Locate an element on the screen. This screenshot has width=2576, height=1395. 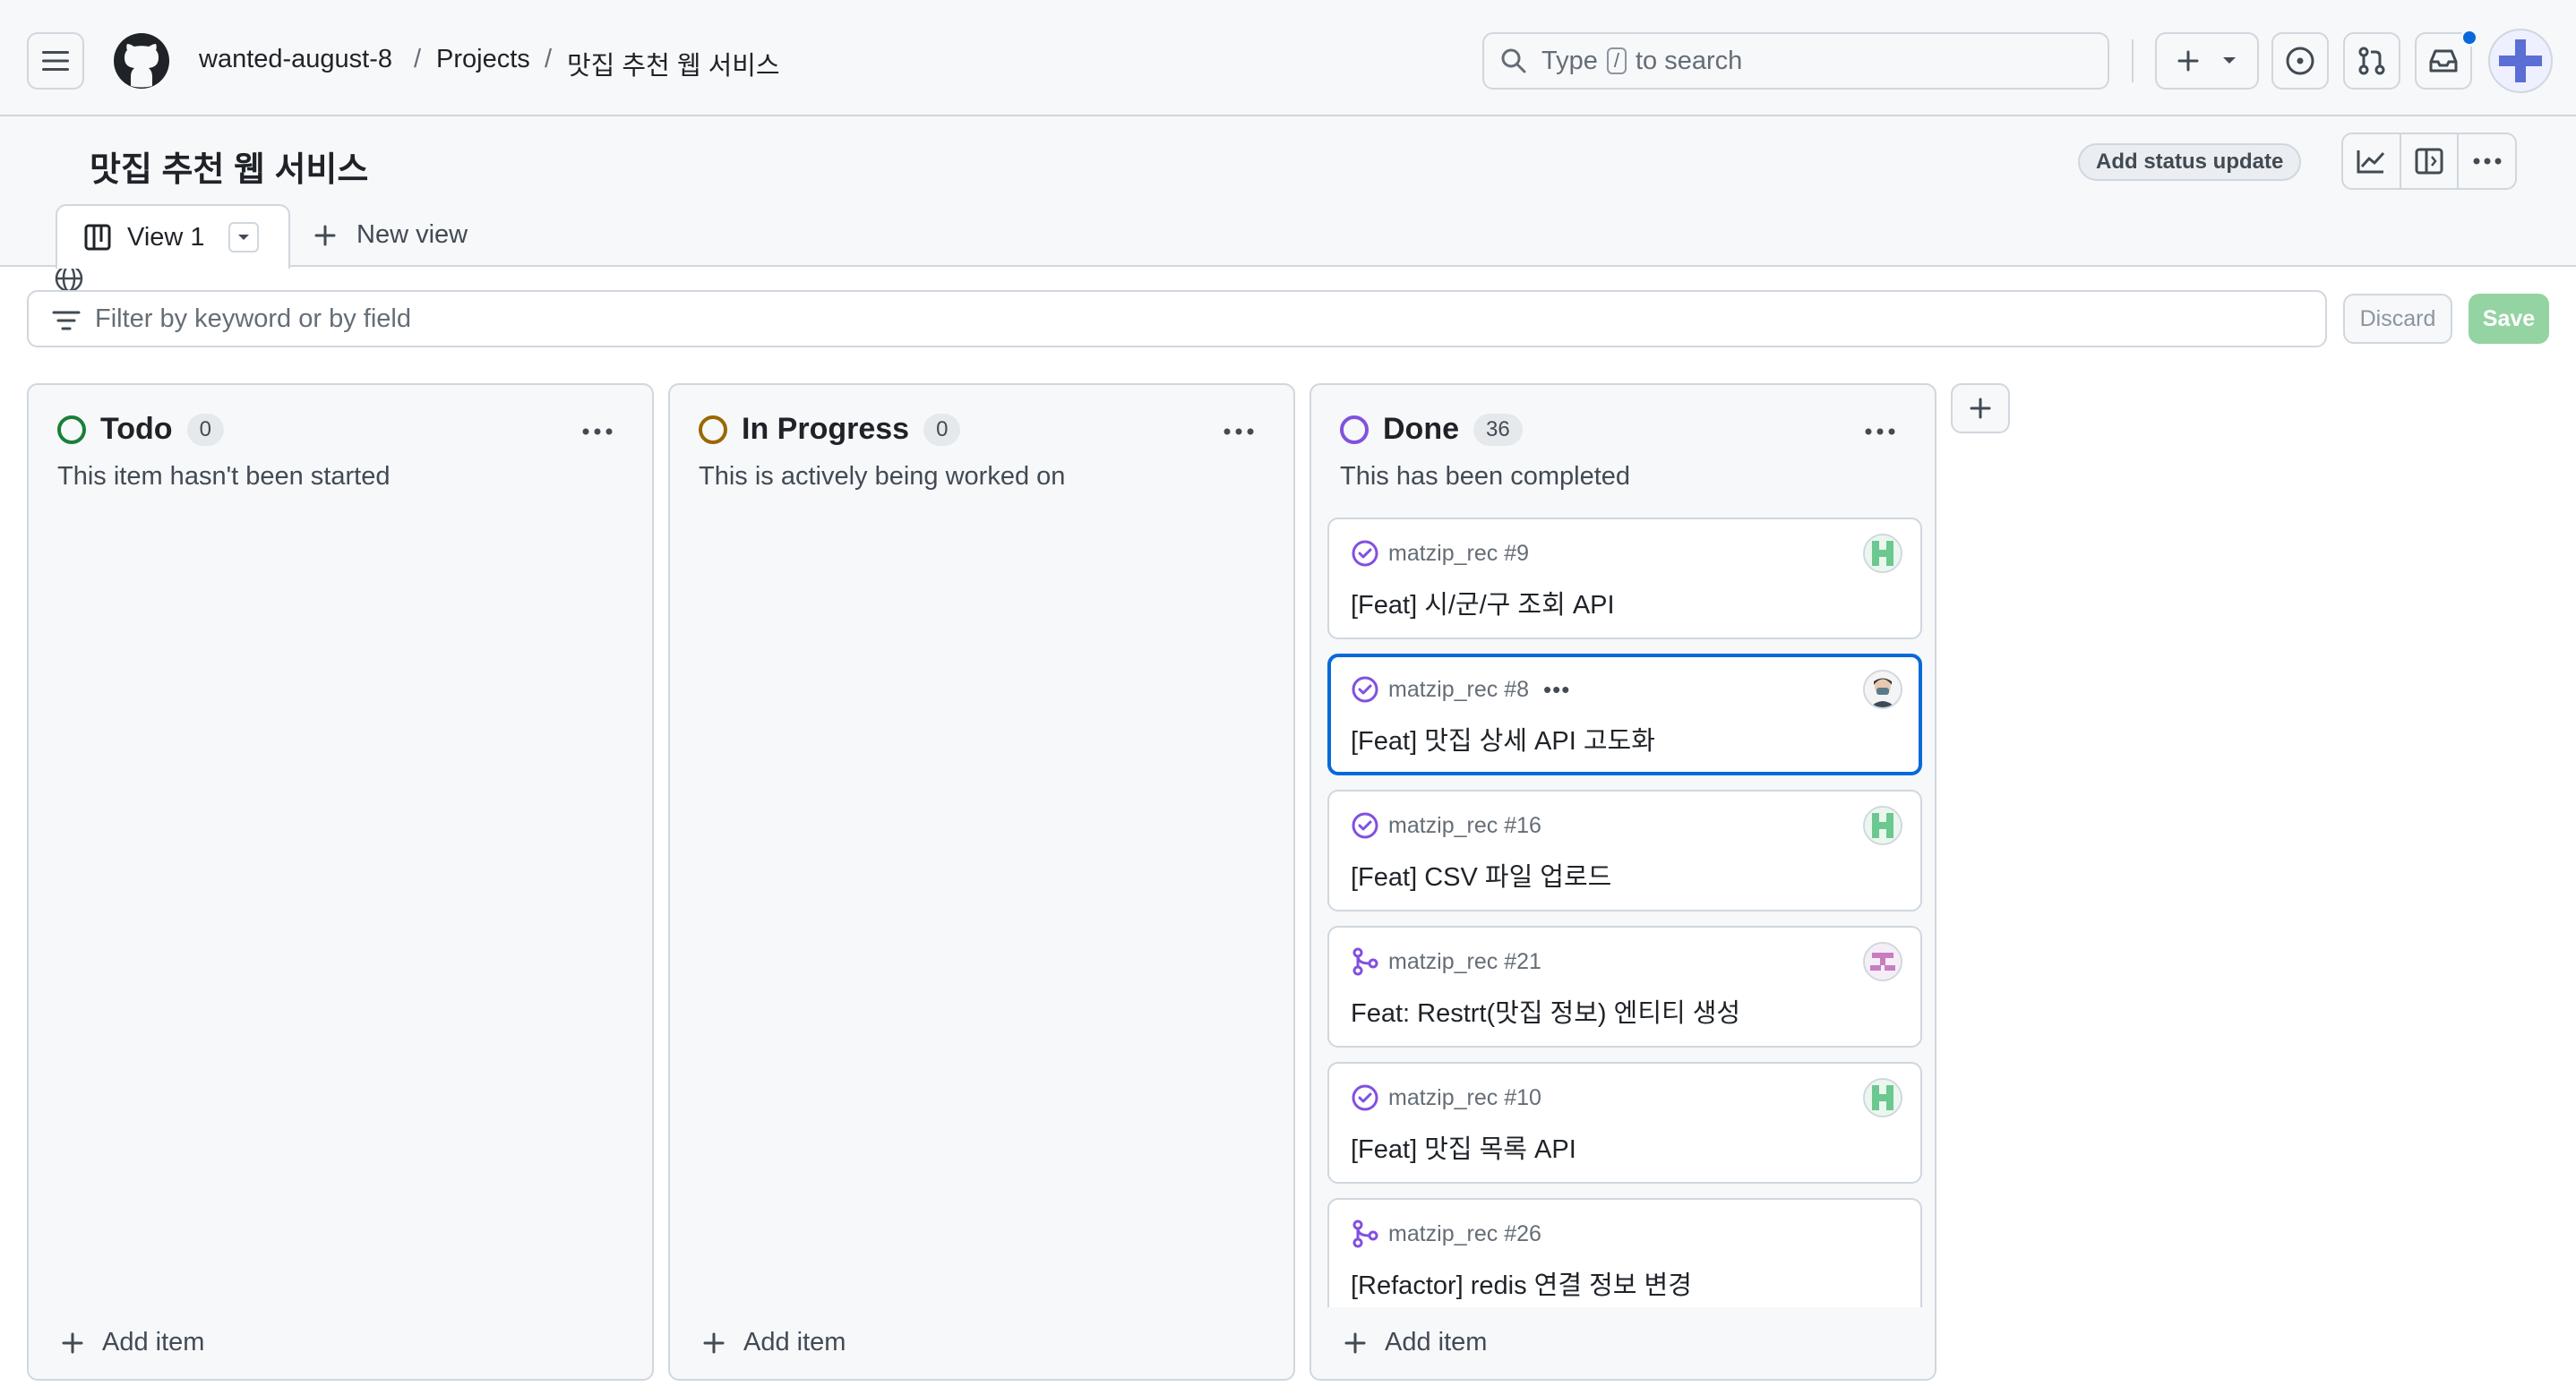
card-title: [Feat] CSV 파일 업로드 is located at coordinates (1481, 875).